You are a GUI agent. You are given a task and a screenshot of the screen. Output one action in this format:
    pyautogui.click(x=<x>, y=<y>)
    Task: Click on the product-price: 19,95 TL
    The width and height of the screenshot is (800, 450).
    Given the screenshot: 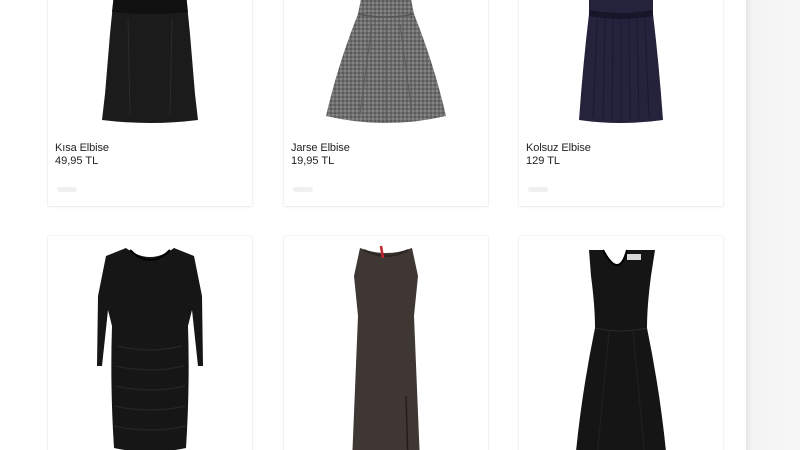 What is the action you would take?
    pyautogui.click(x=313, y=161)
    